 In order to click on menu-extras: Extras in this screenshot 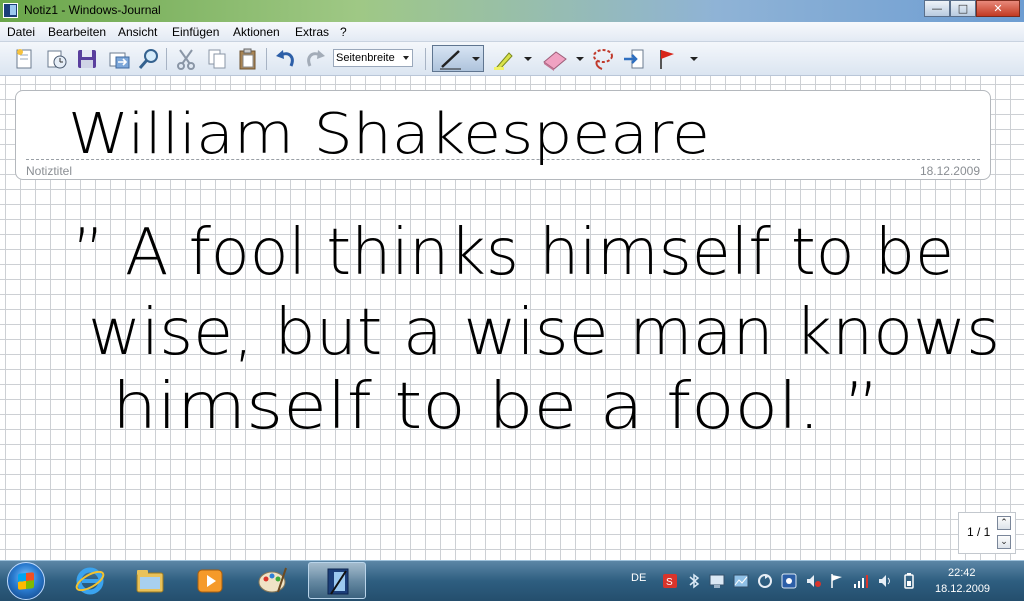, I will do `click(312, 32)`.